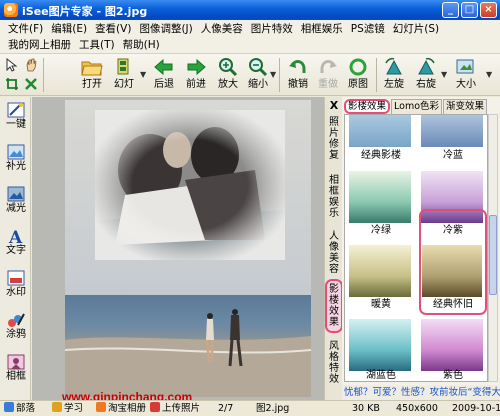 The height and width of the screenshot is (416, 500). What do you see at coordinates (334, 198) in the screenshot?
I see `tab-frame-fun: 相框娱乐` at bounding box center [334, 198].